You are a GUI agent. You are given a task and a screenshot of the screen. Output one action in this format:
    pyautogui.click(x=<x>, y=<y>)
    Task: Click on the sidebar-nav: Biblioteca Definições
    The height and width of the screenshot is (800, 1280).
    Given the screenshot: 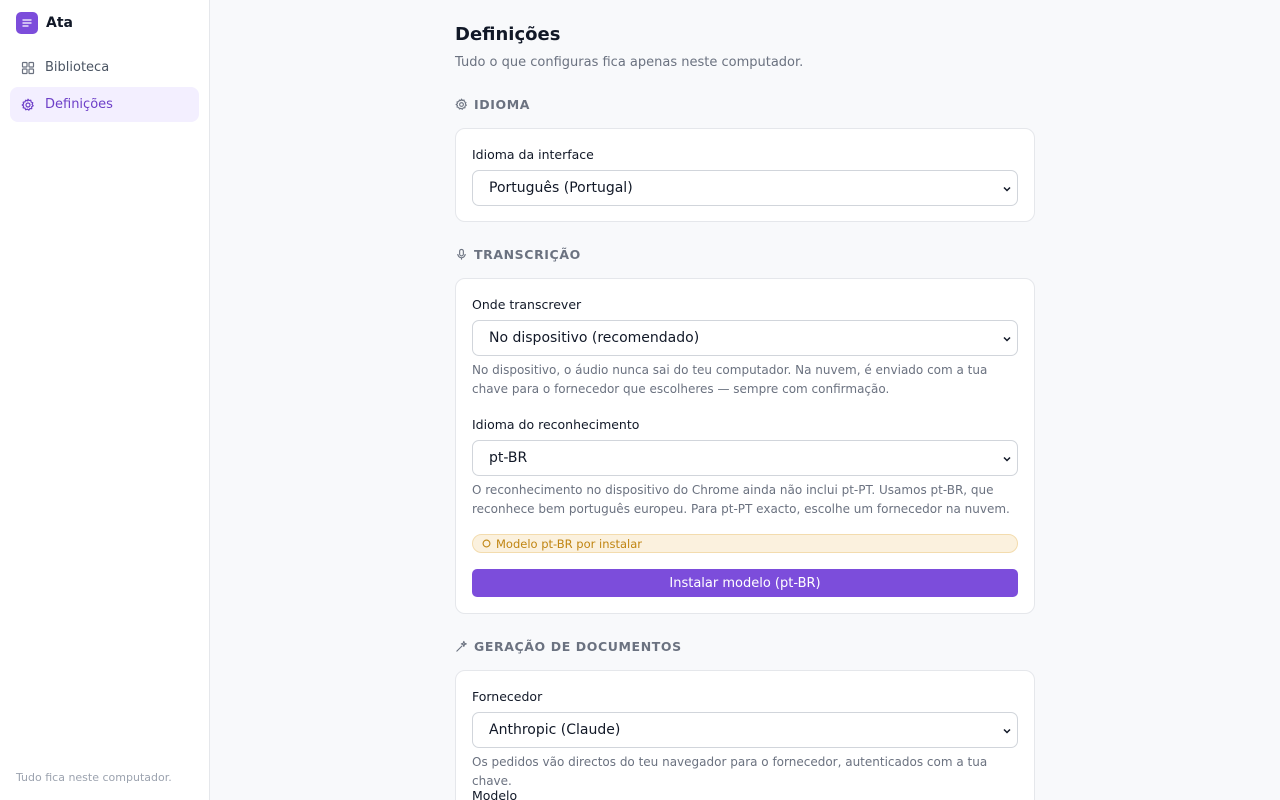 What is the action you would take?
    pyautogui.click(x=104, y=87)
    